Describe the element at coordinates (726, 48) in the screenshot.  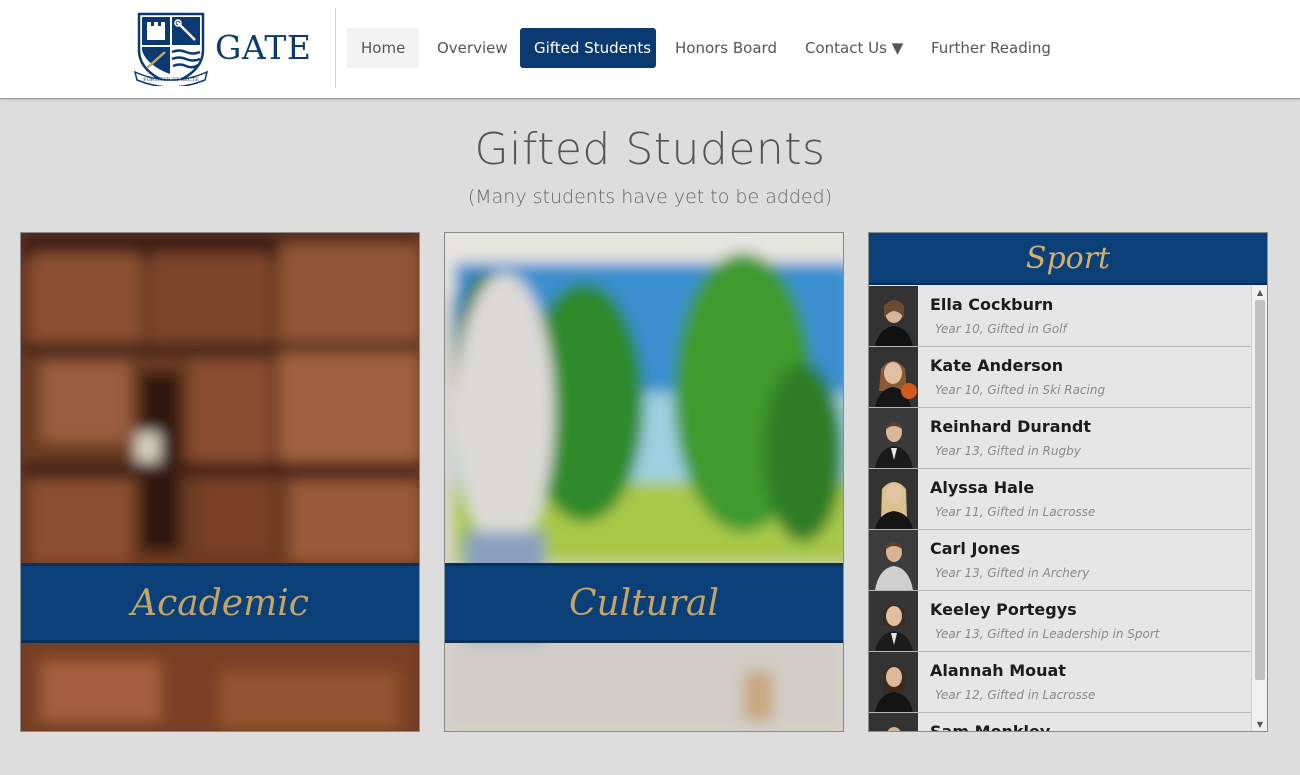
I see `nav-honors-board: Honors Board` at that location.